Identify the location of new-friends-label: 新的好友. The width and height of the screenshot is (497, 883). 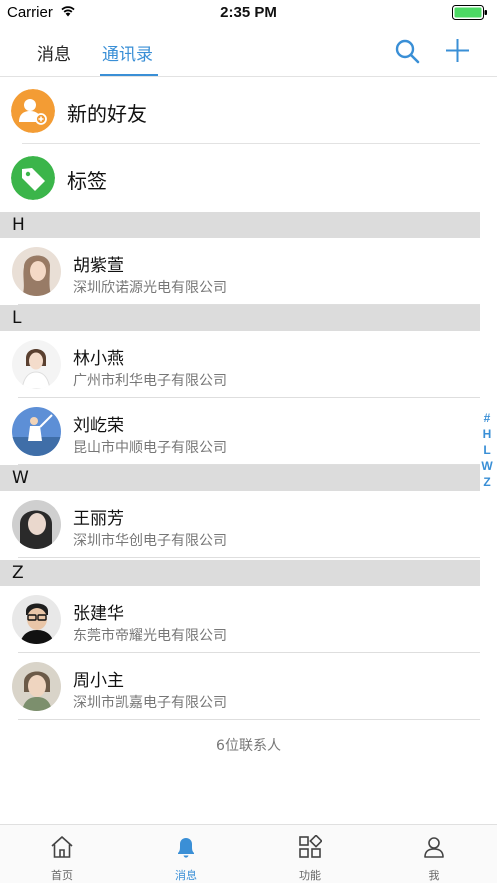
(107, 114).